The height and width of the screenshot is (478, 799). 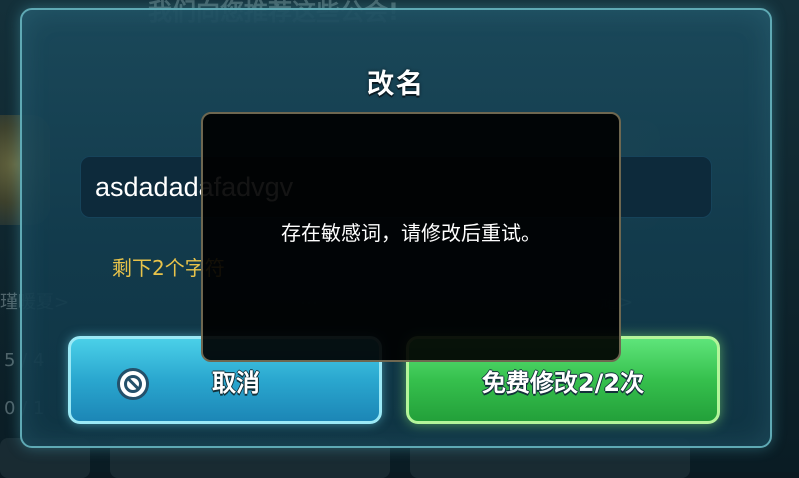 I want to click on cancel-button-label: 取消, so click(x=236, y=382).